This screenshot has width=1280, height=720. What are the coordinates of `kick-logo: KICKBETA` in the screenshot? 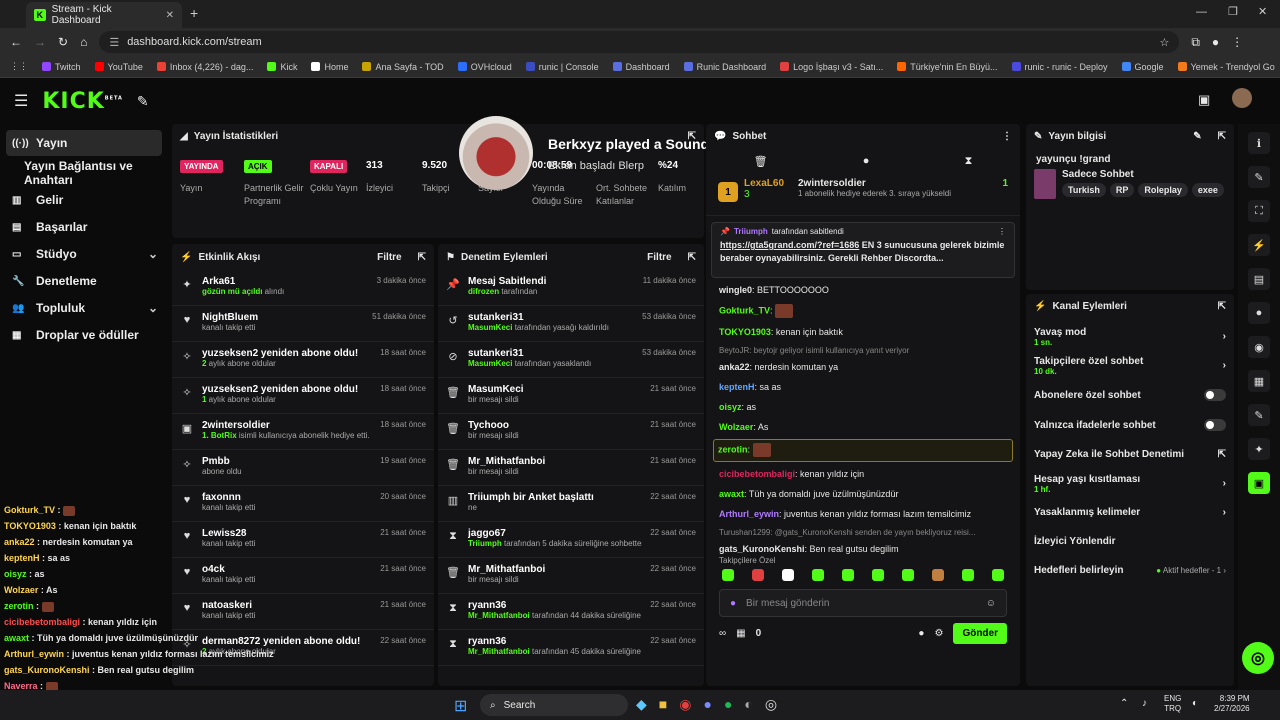 It's located at (82, 101).